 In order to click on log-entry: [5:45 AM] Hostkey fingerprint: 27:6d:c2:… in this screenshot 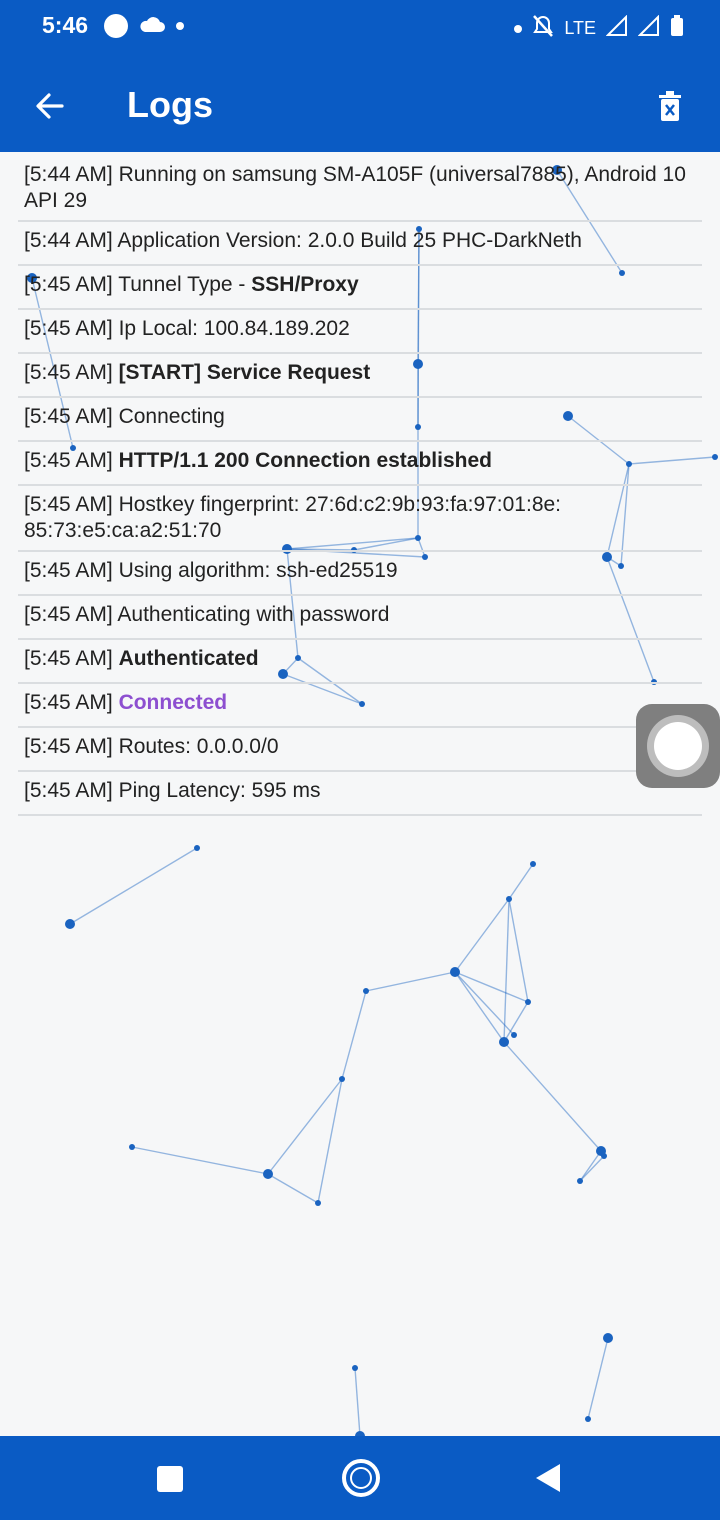, I will do `click(360, 519)`.